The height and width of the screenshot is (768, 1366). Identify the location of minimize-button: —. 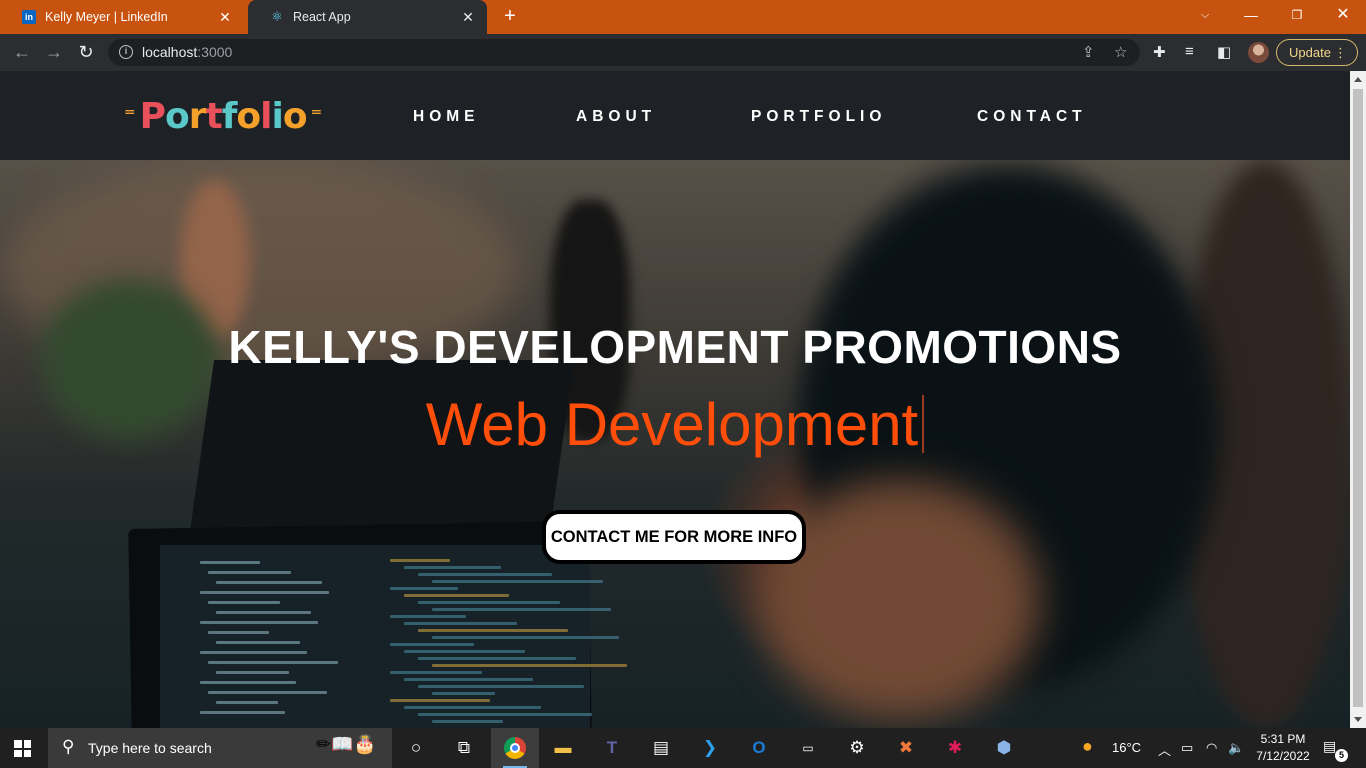
(1251, 16).